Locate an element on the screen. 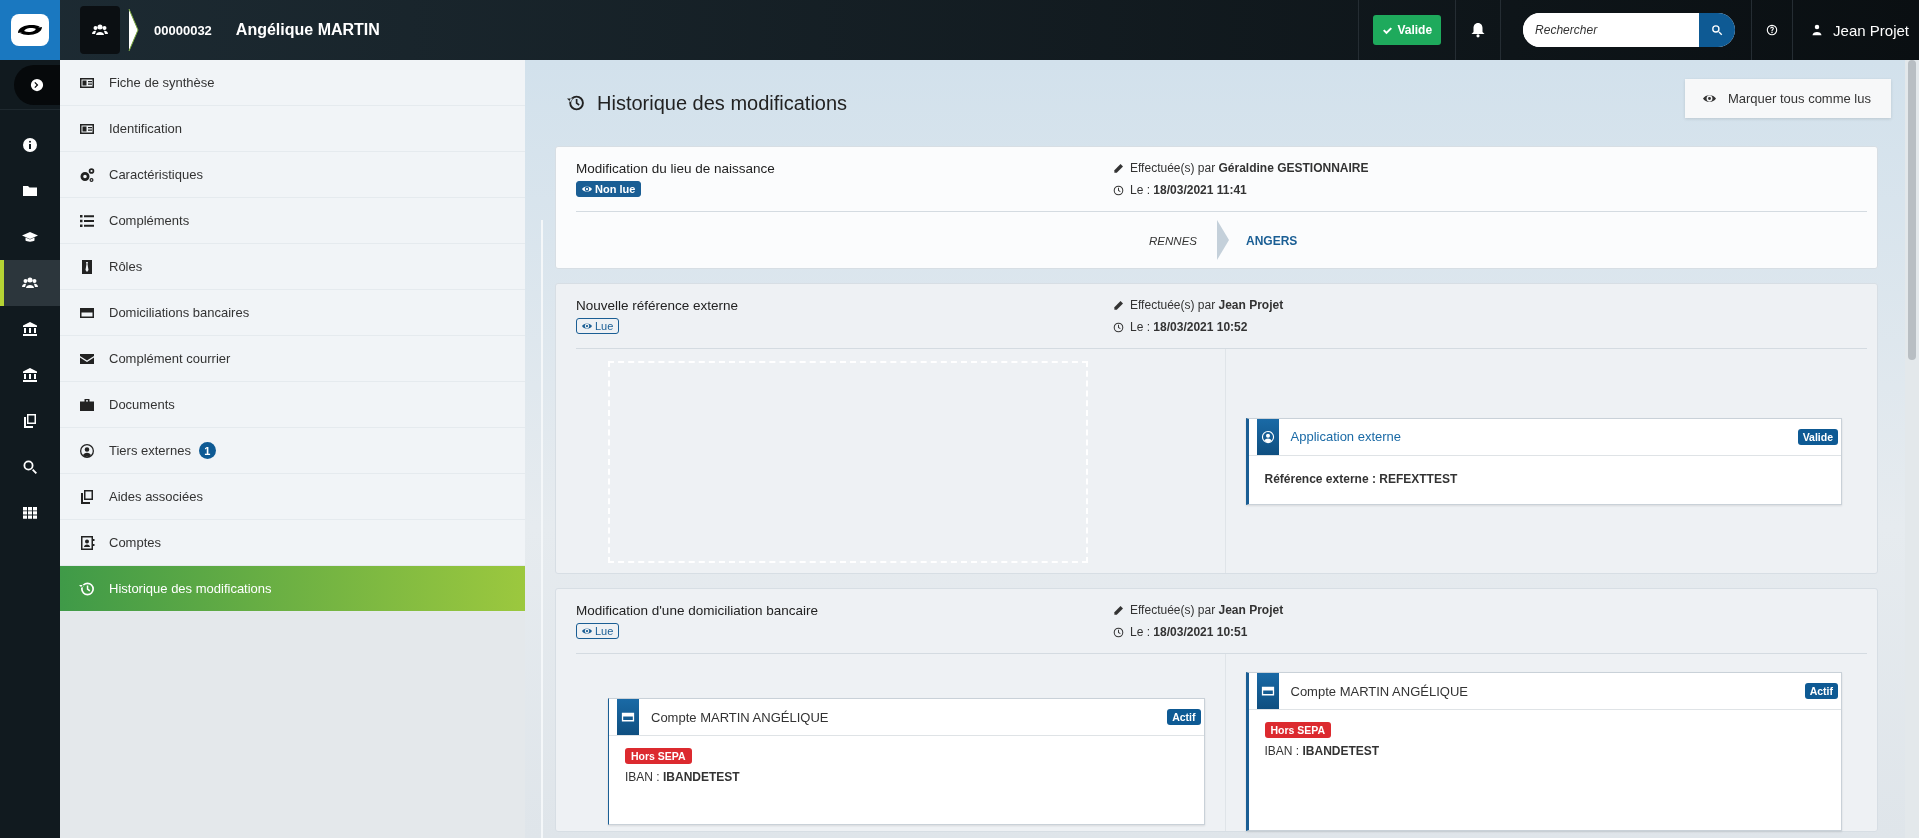 The width and height of the screenshot is (1919, 838). change-title: Modification du lieu de naissance is located at coordinates (675, 168).